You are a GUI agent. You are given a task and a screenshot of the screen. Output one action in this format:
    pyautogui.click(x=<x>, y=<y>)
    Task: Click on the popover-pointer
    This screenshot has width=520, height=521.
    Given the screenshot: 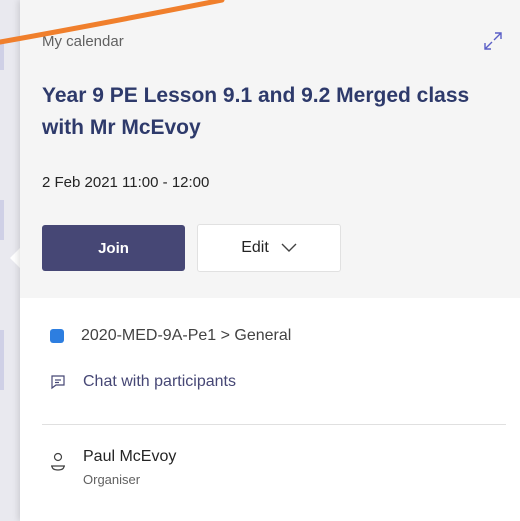 What is the action you would take?
    pyautogui.click(x=15, y=258)
    